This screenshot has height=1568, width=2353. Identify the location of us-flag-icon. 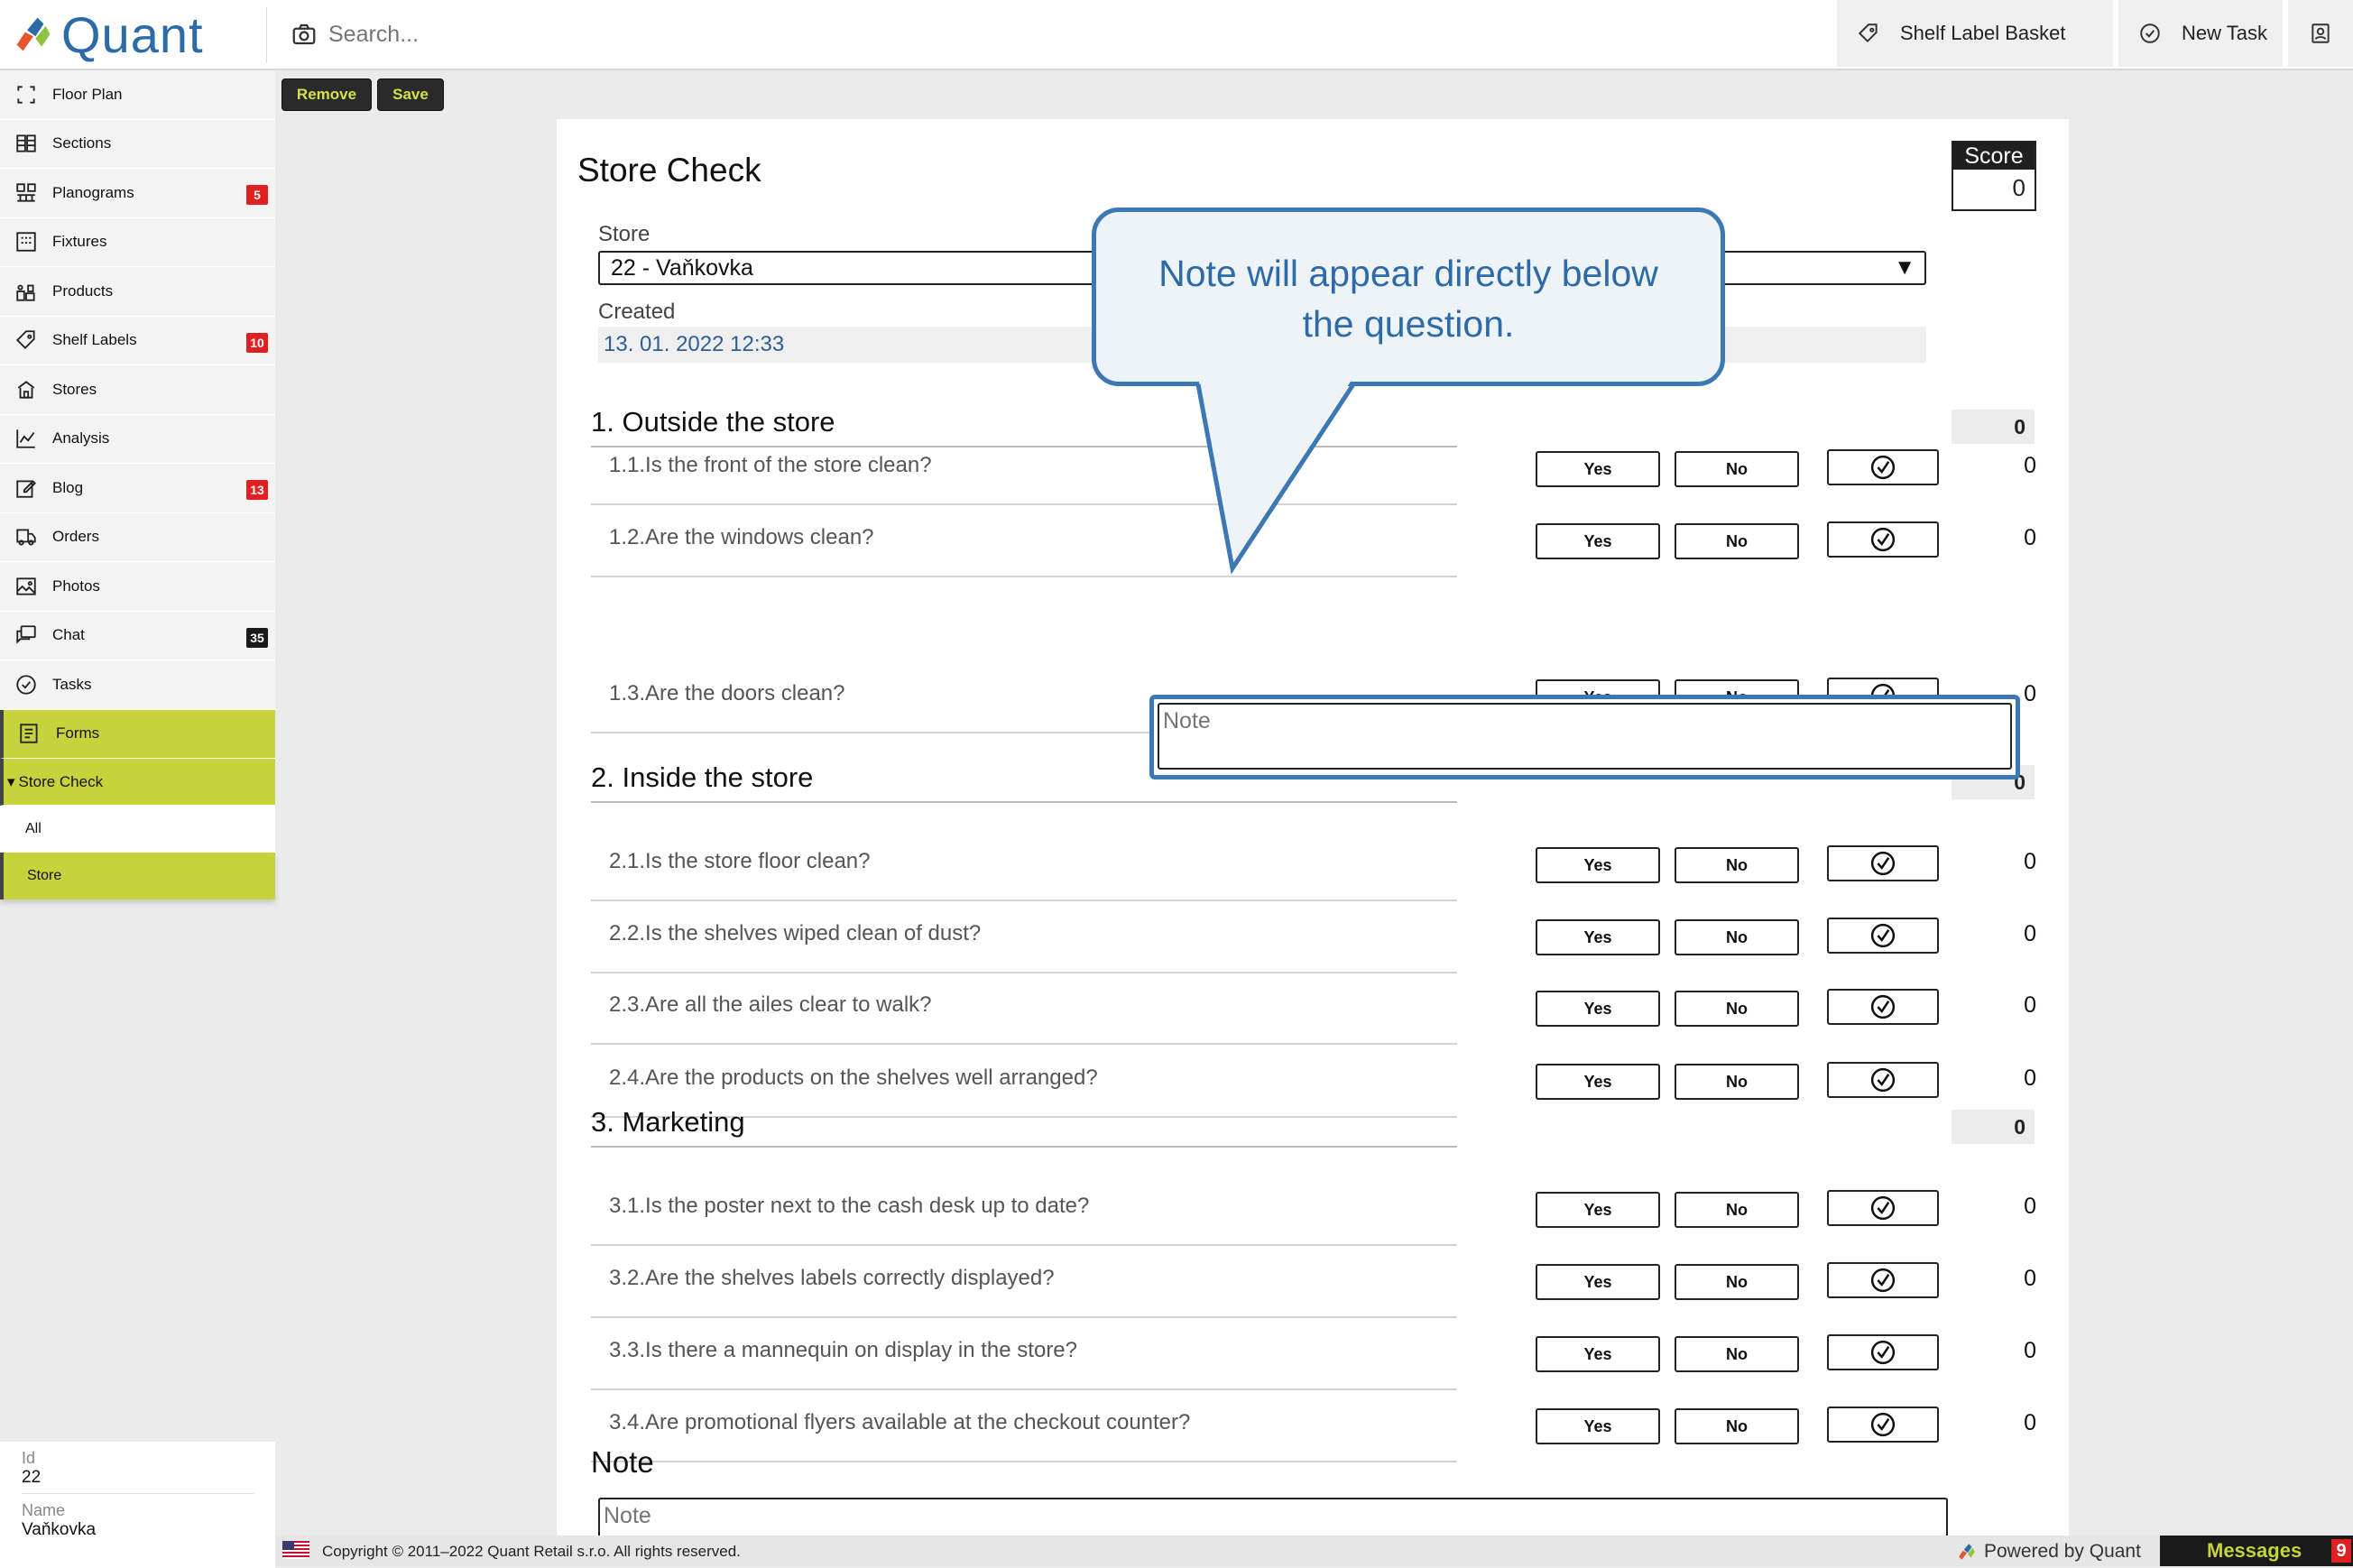
(295, 1550).